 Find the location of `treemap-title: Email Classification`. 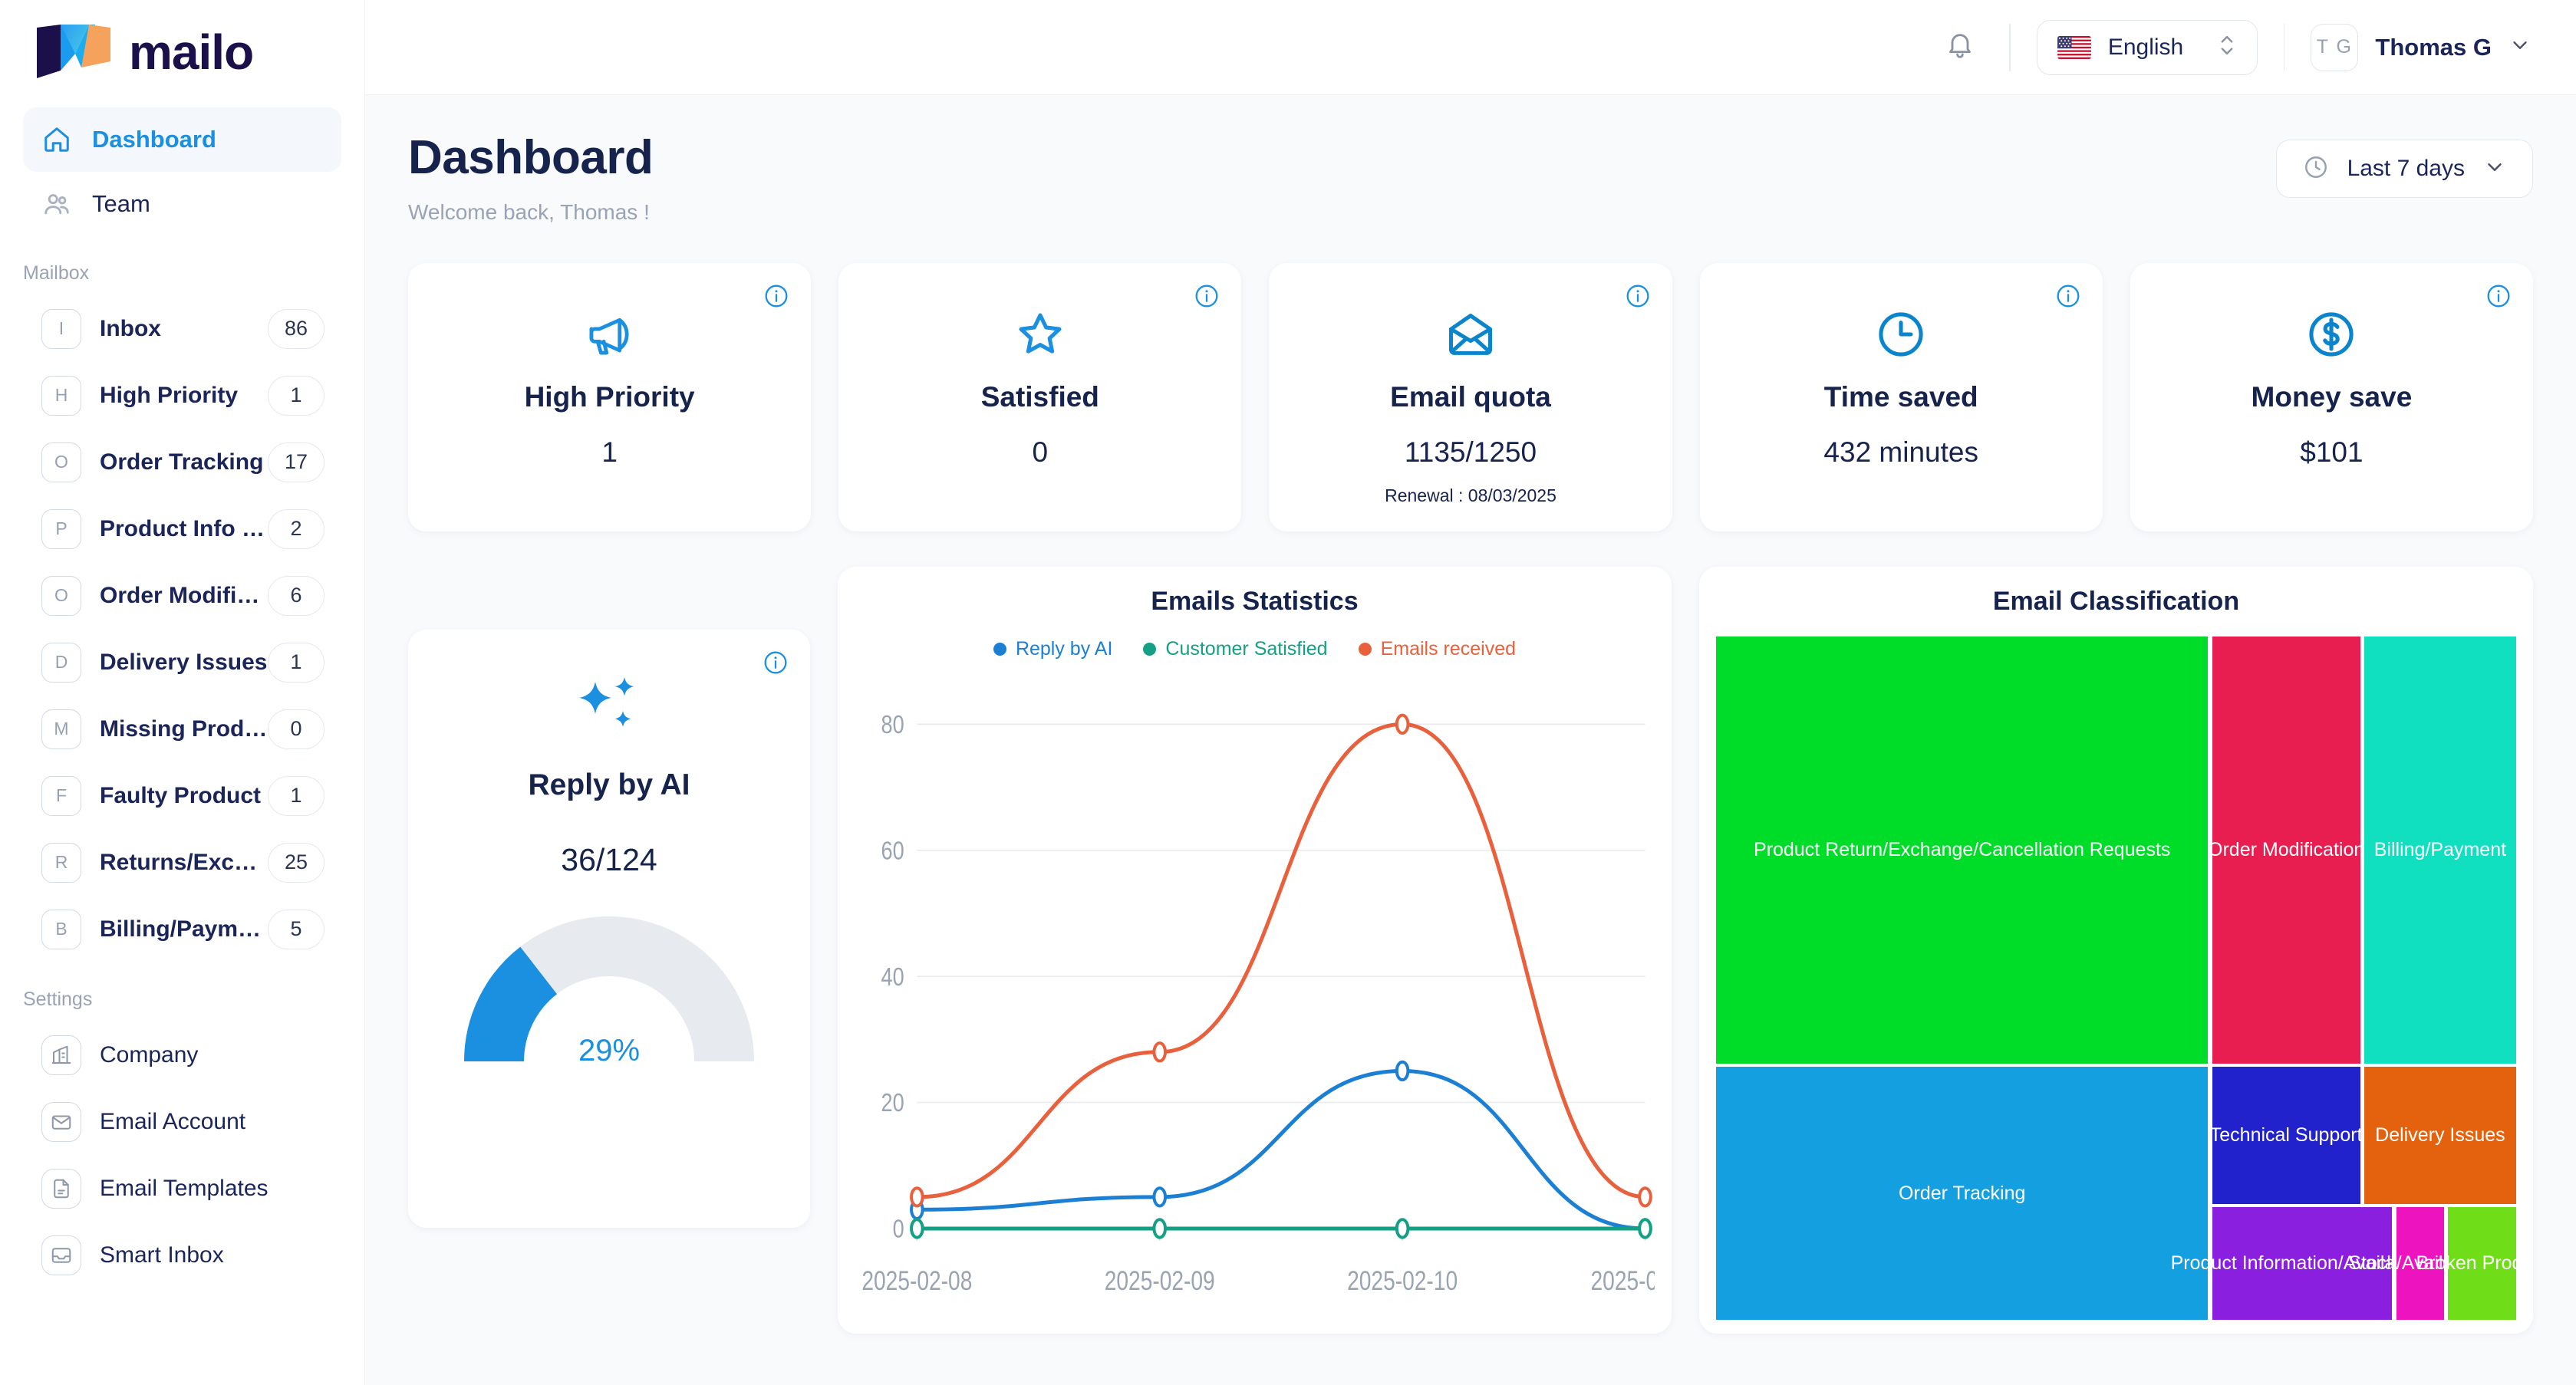

treemap-title: Email Classification is located at coordinates (2116, 602).